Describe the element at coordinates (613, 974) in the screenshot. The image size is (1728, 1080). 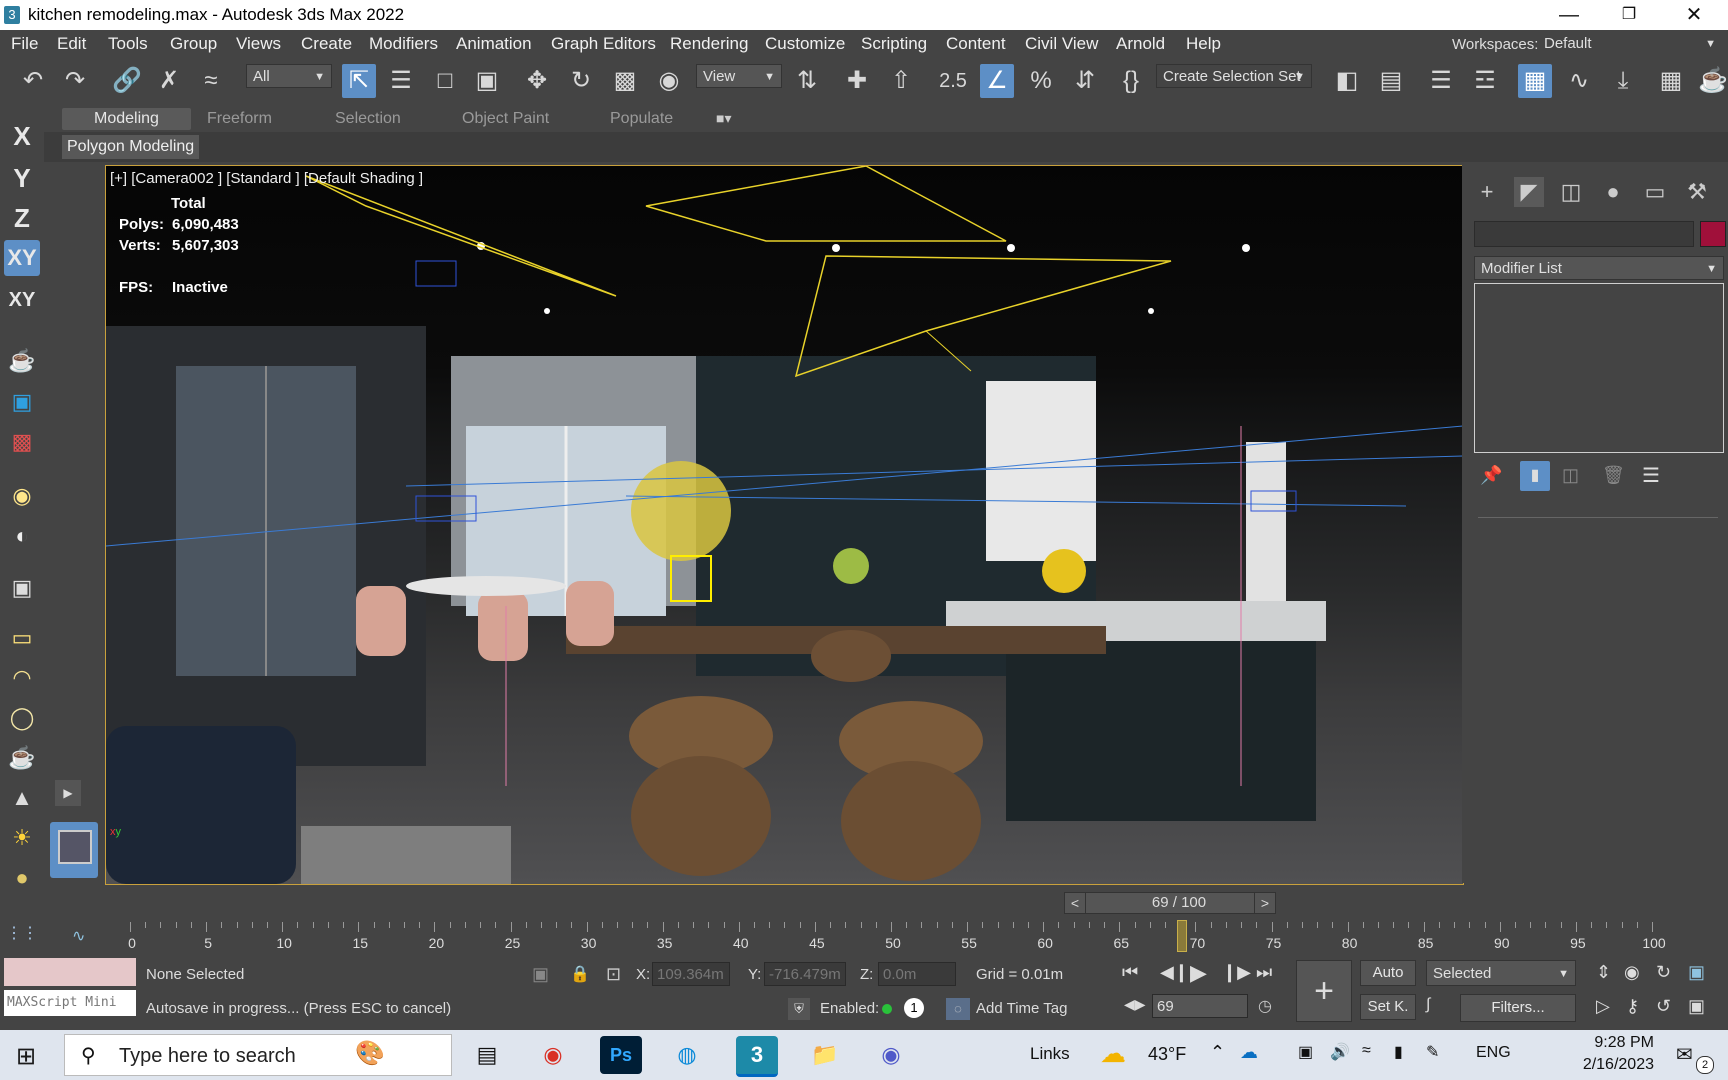
I see `absolute-mode-icon: ⊡` at that location.